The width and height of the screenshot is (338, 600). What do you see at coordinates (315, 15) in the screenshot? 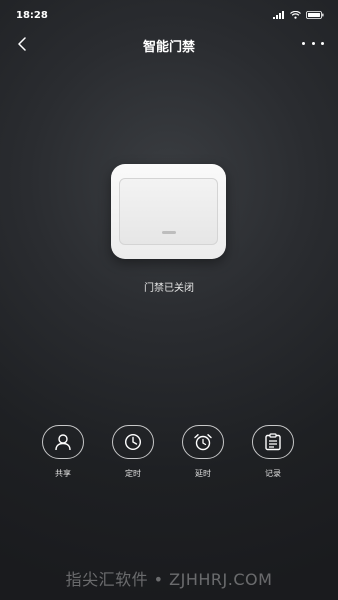
I see `battery-icon` at bounding box center [315, 15].